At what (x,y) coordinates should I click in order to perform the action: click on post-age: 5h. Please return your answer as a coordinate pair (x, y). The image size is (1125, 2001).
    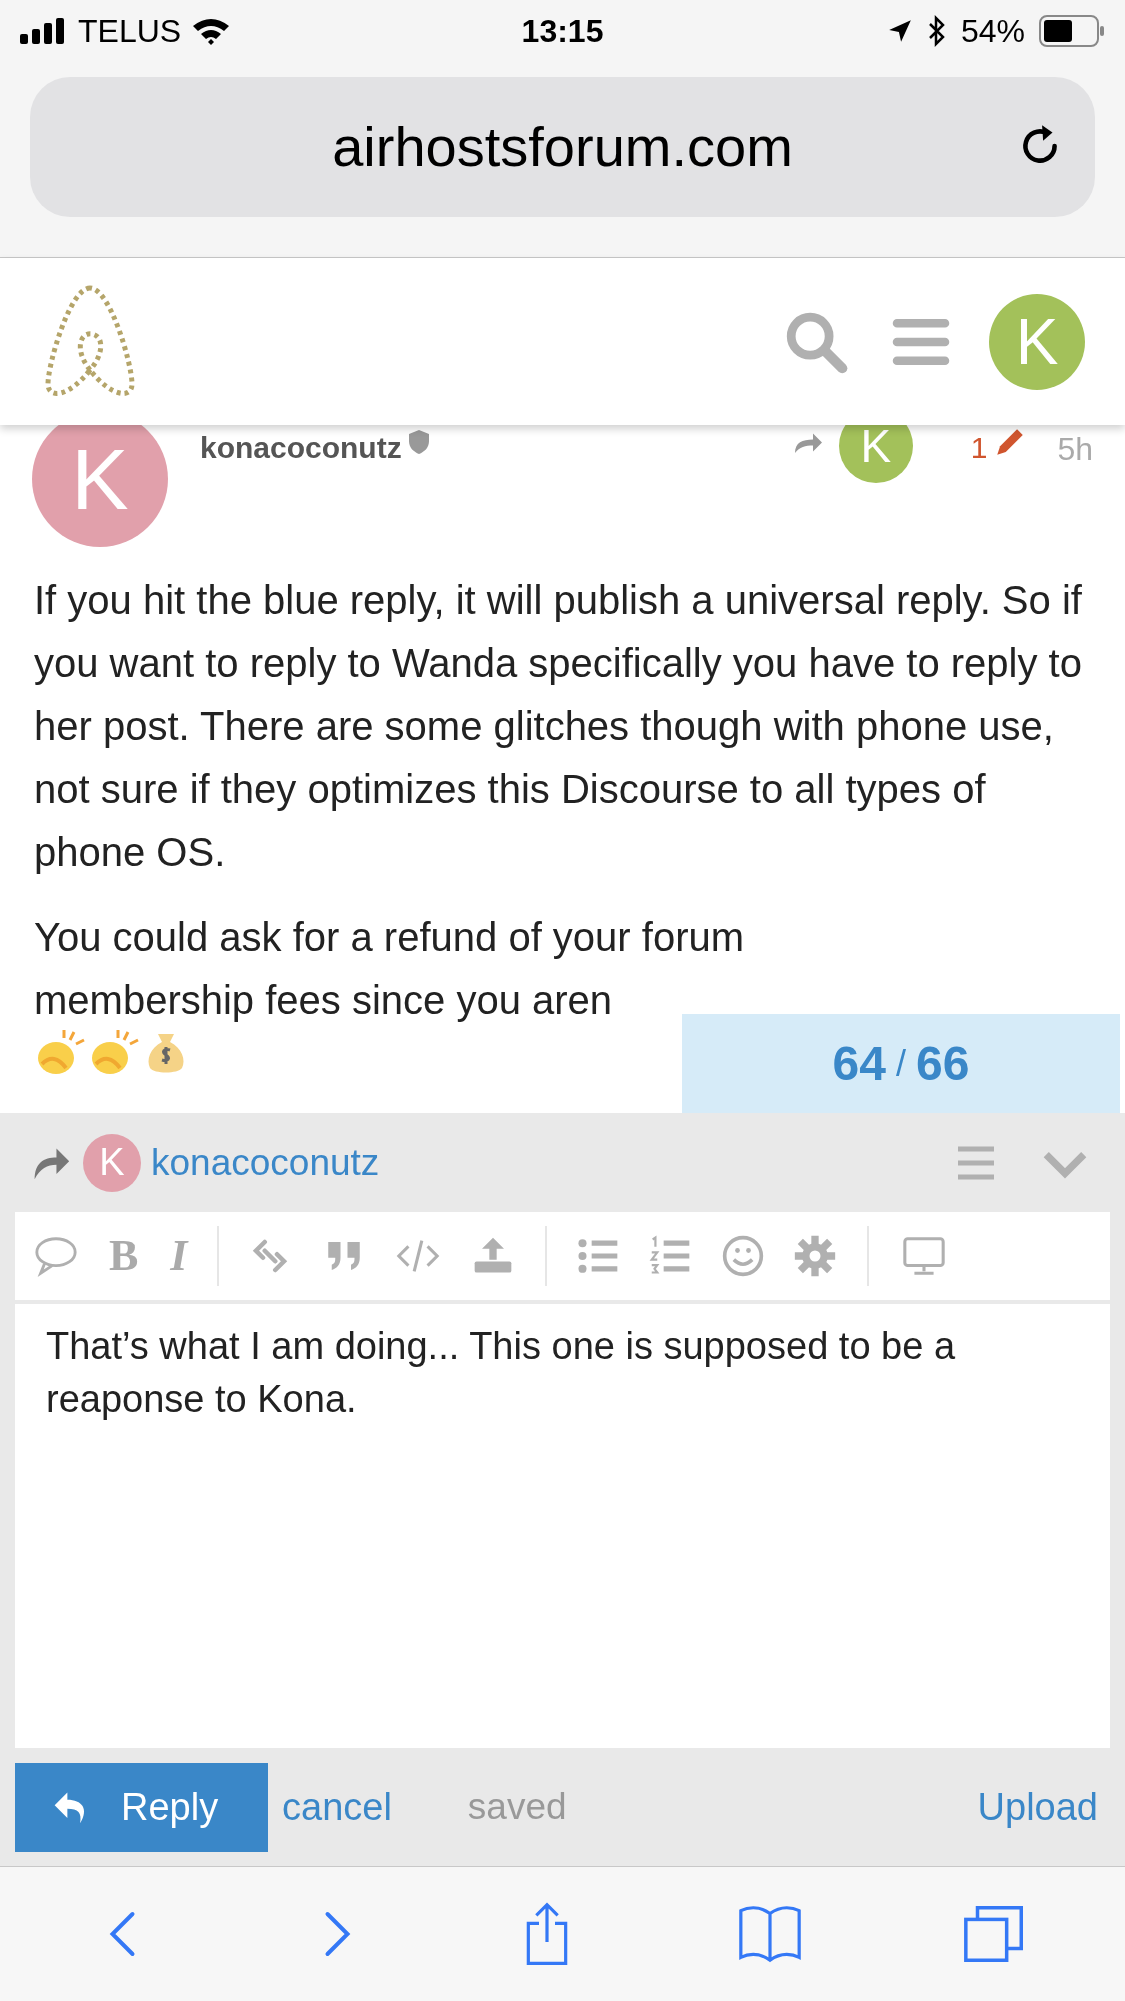
    Looking at the image, I should click on (1075, 449).